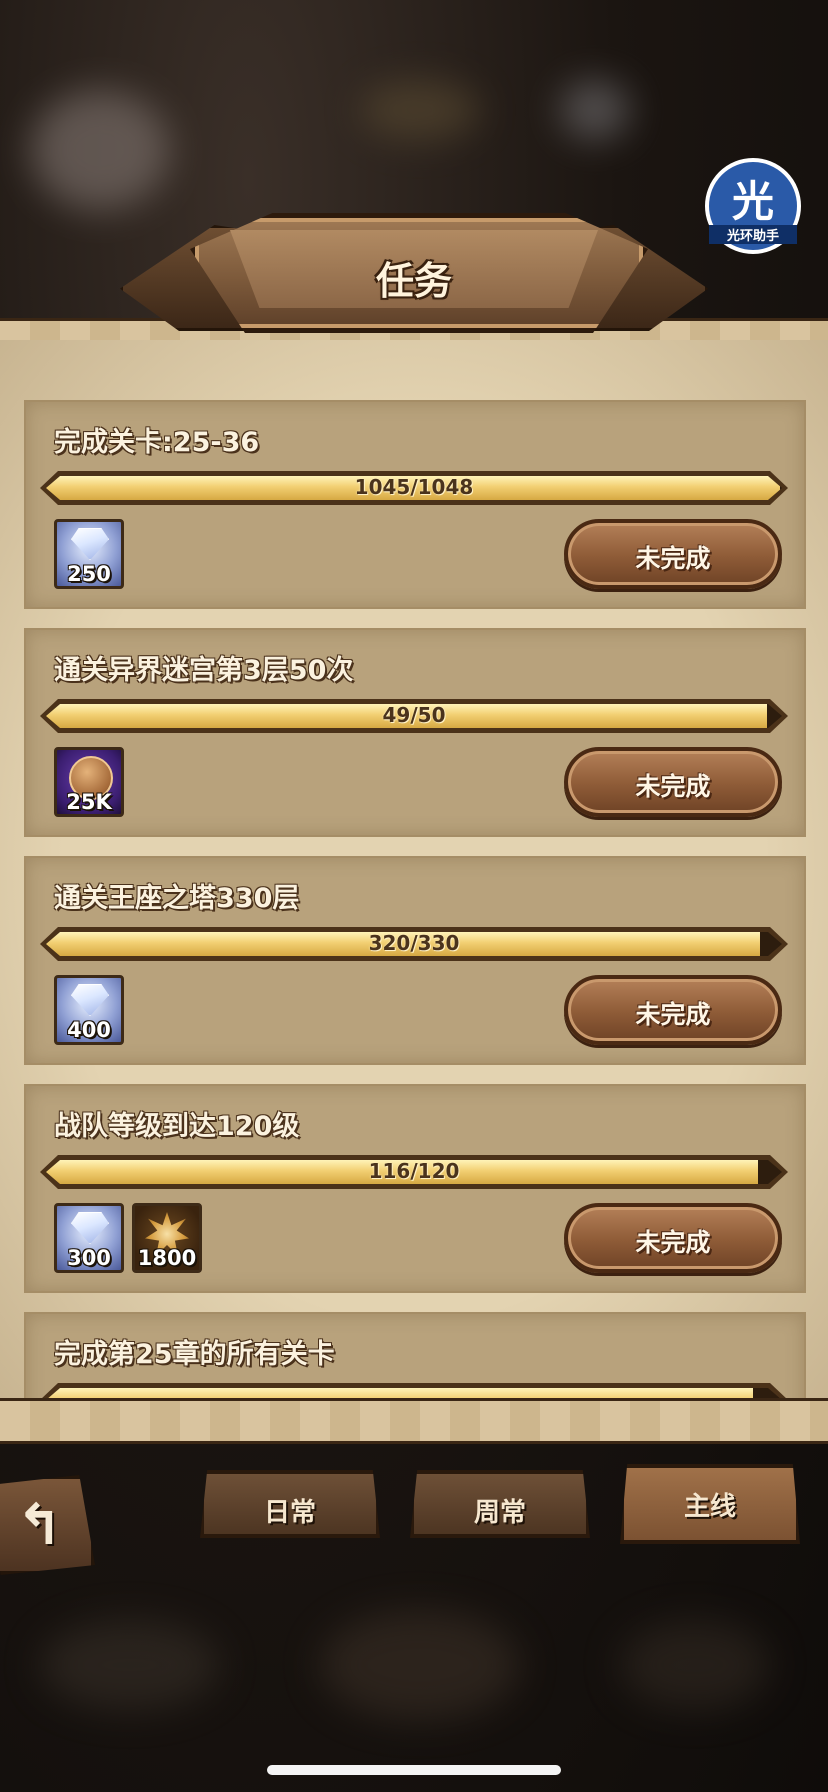 The image size is (828, 1792). Describe the element at coordinates (413, 281) in the screenshot. I see `page-title: 任务` at that location.